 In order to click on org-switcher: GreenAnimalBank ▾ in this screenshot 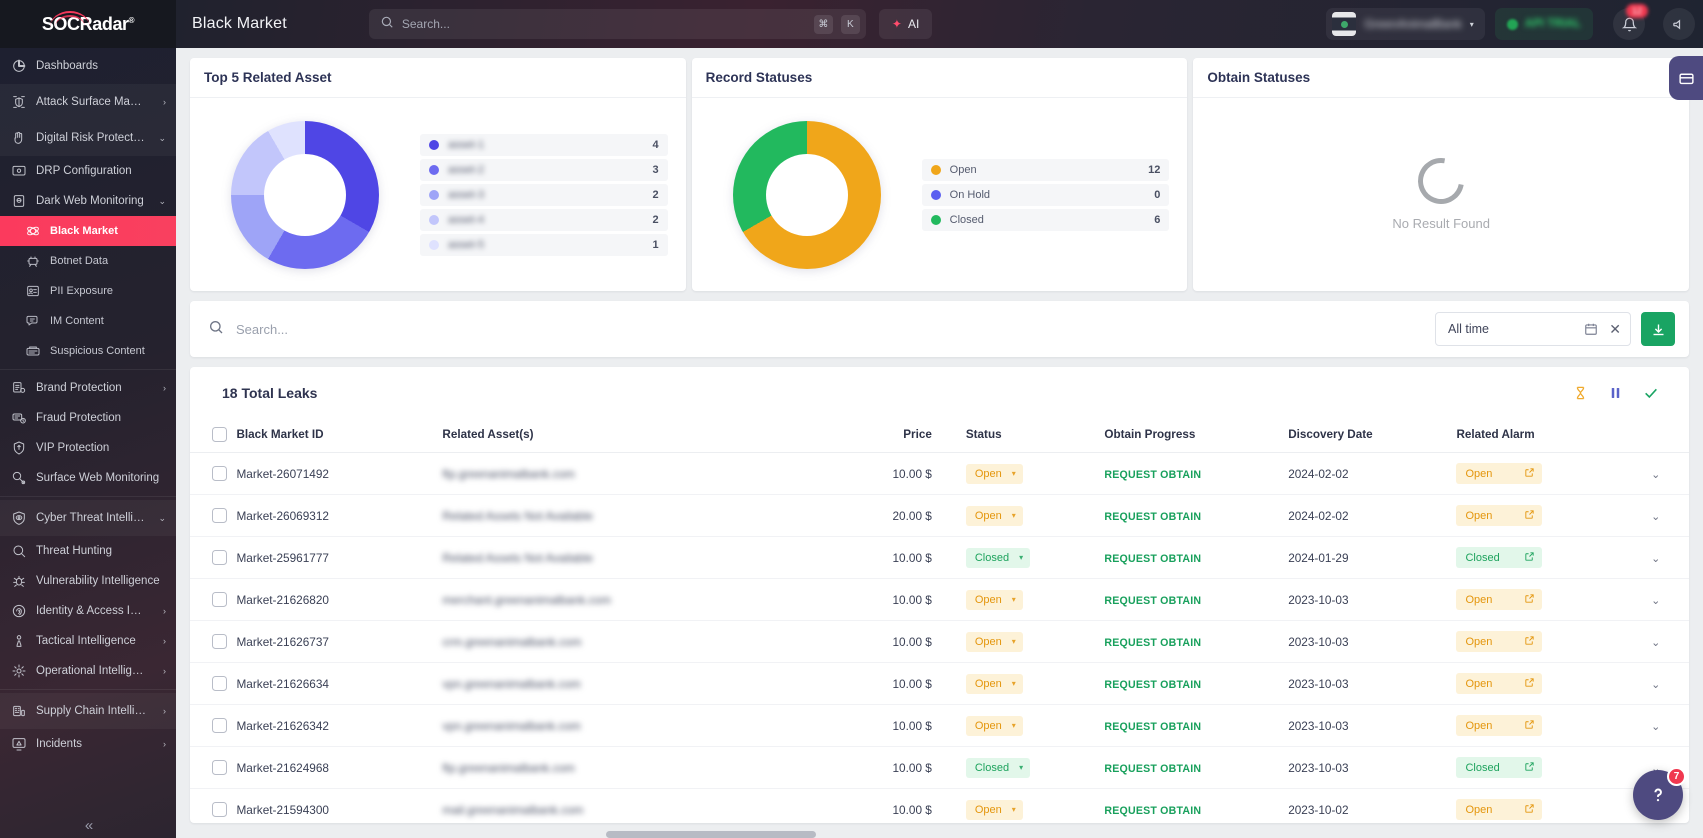, I will do `click(1405, 24)`.